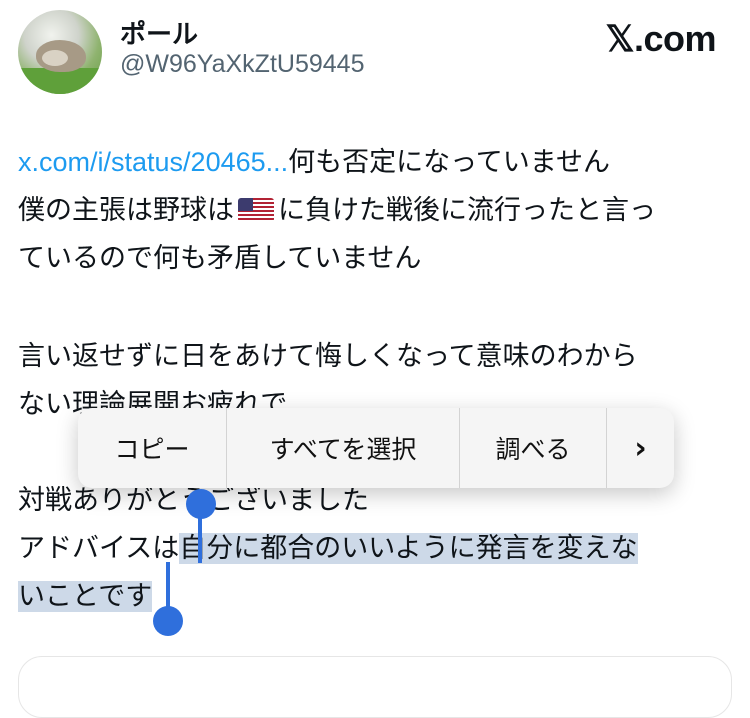 The width and height of the screenshot is (750, 718). I want to click on context-menu: コピー すべてを選択 調べる ›, so click(376, 448).